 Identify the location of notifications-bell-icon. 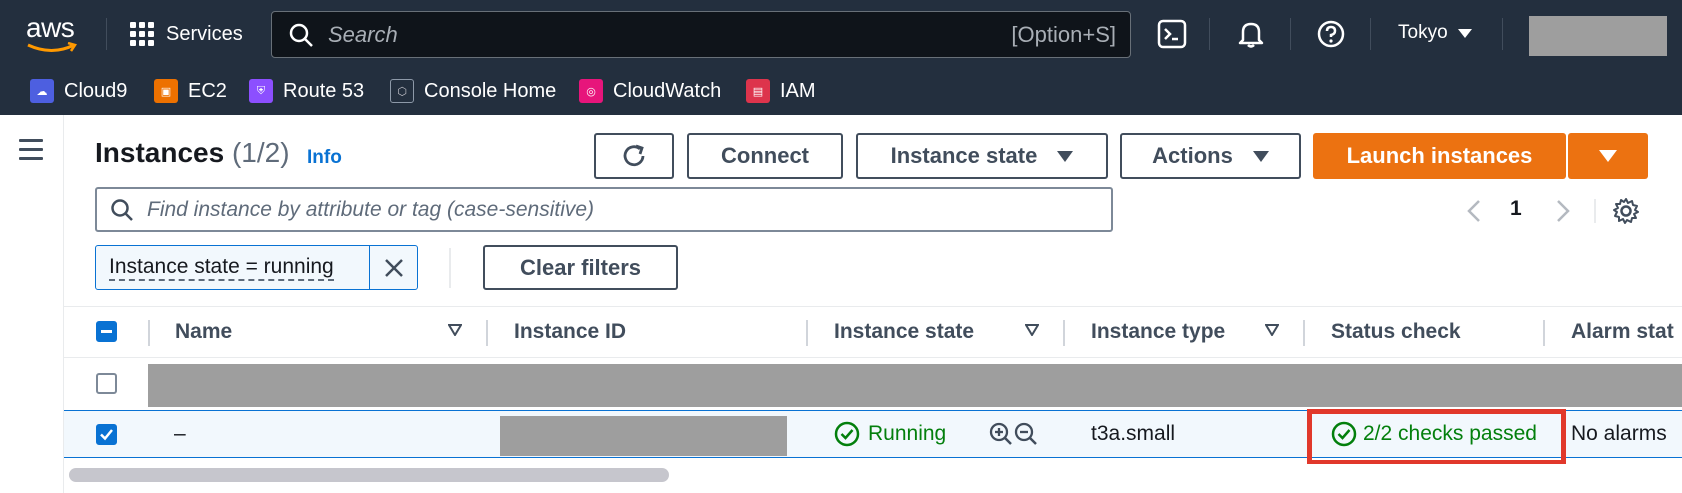
(1251, 34).